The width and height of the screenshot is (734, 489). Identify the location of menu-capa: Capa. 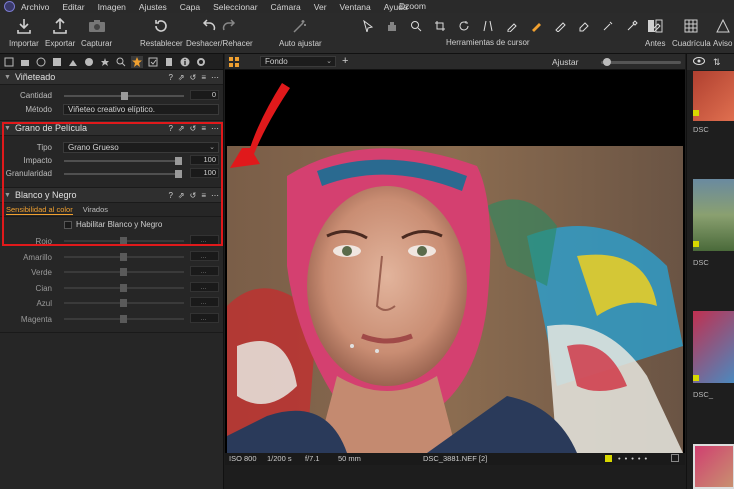
(190, 7).